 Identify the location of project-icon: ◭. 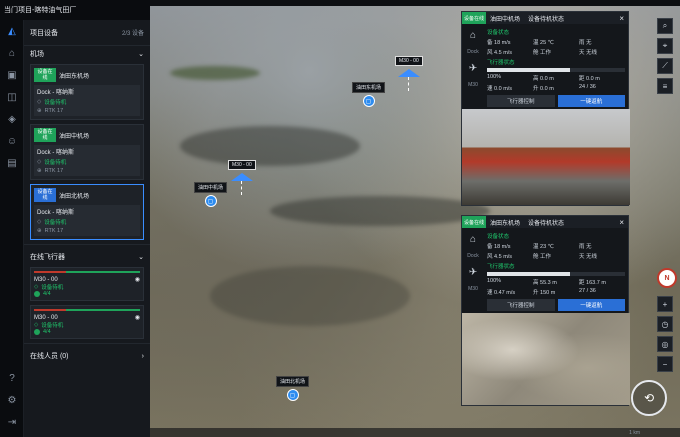
(12, 31).